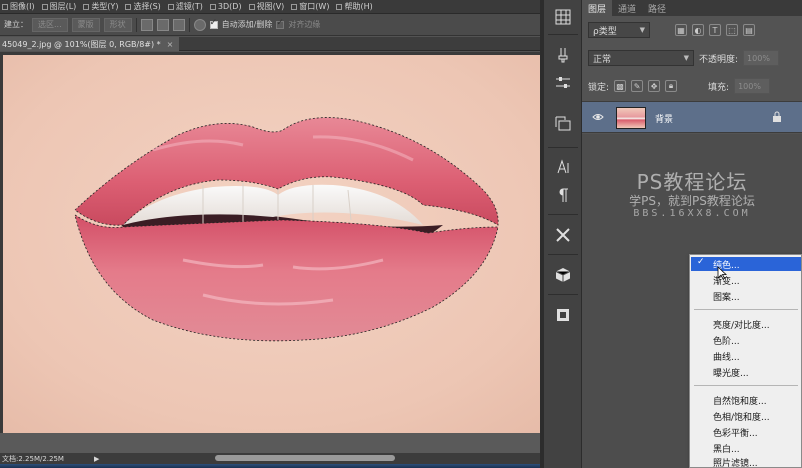  I want to click on new-label: 建立：, so click(16, 24).